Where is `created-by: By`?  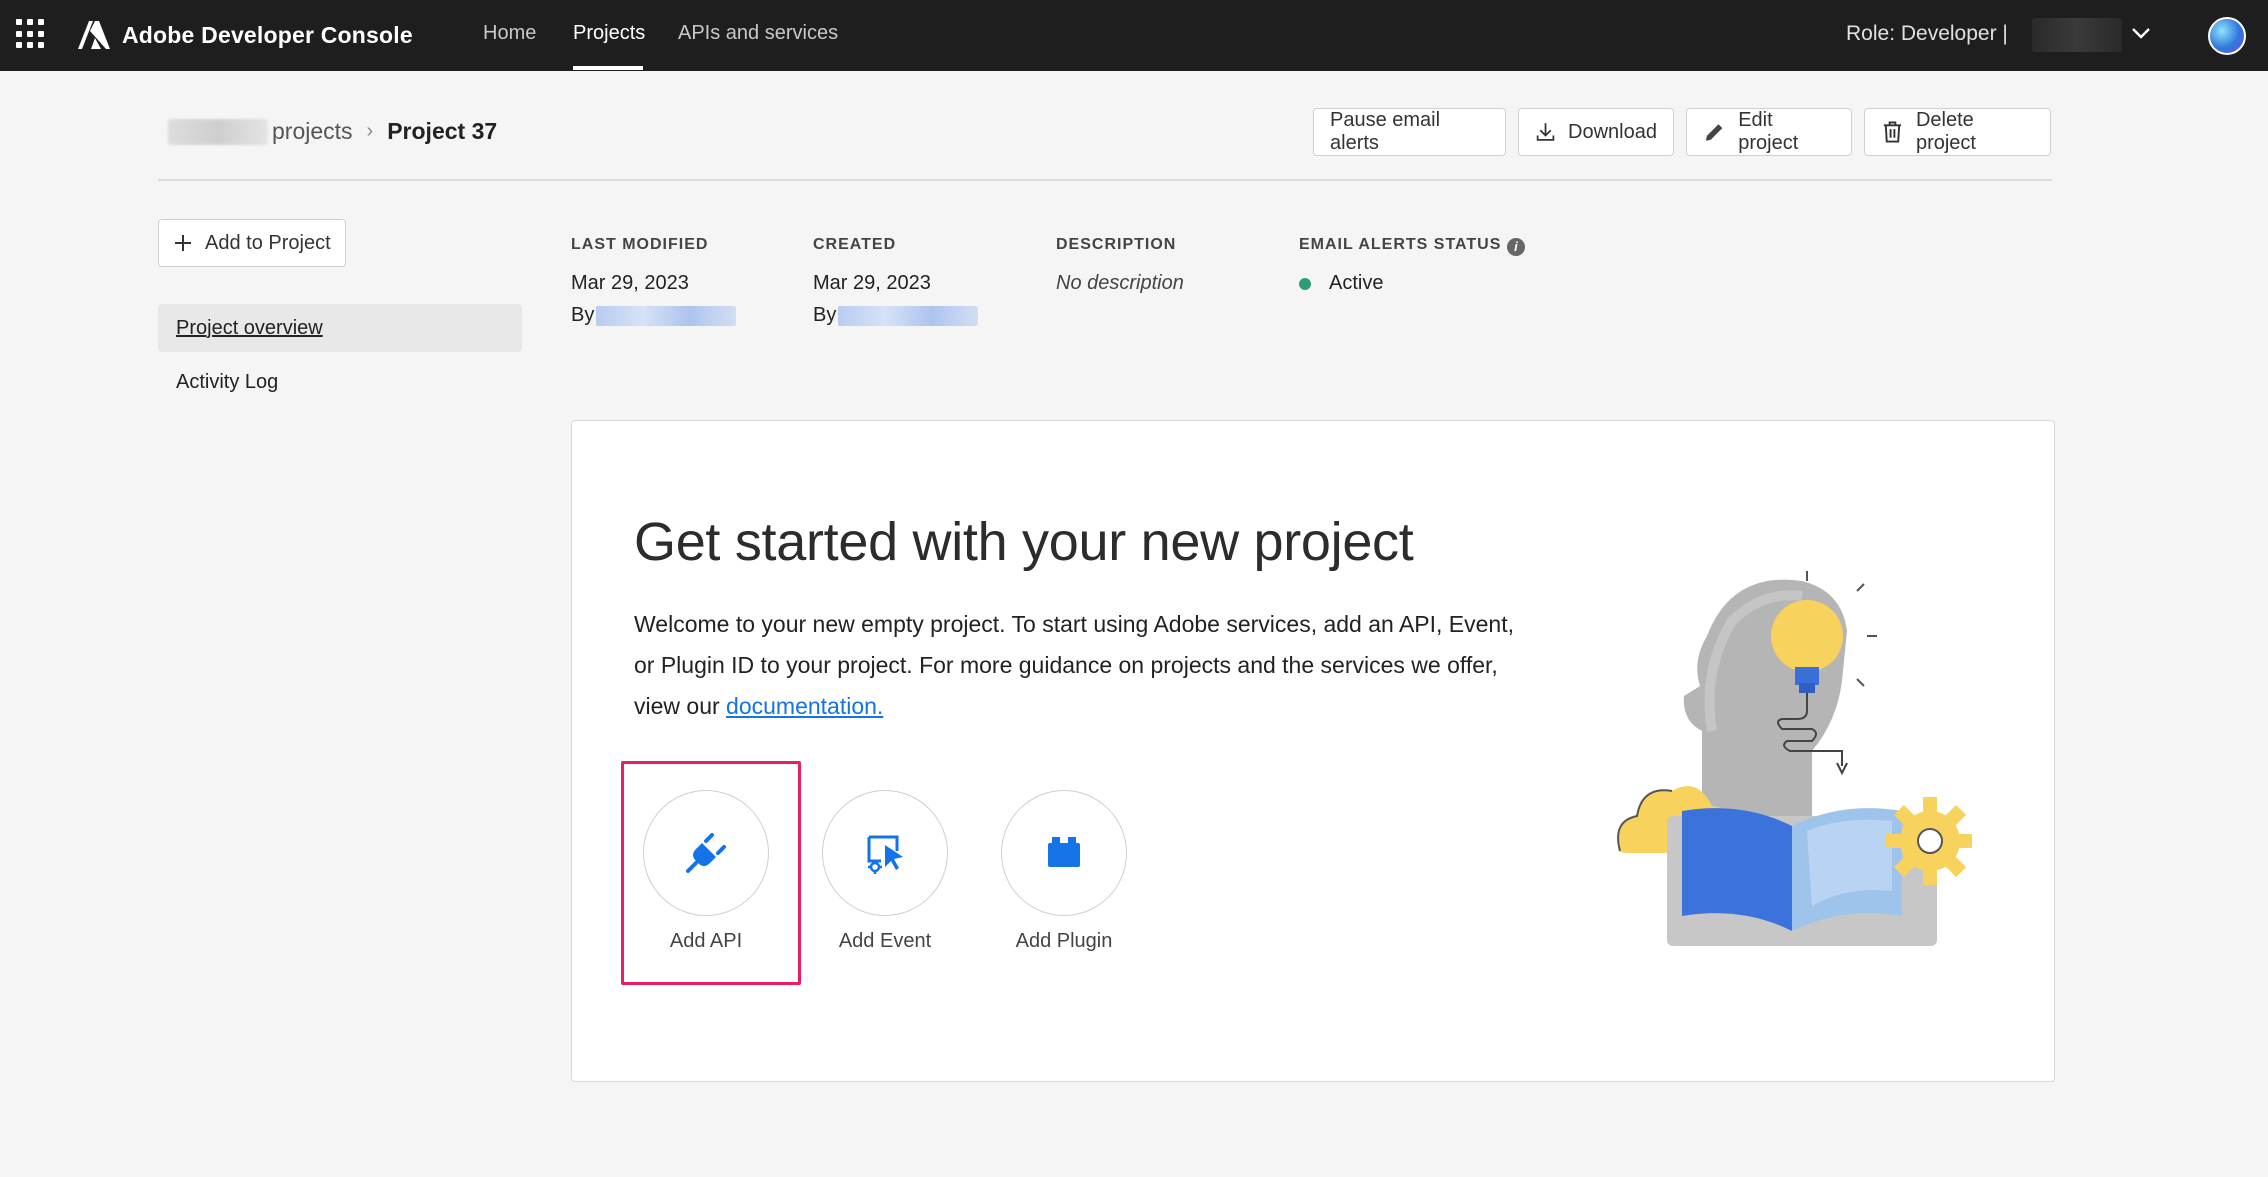 created-by: By is located at coordinates (896, 315).